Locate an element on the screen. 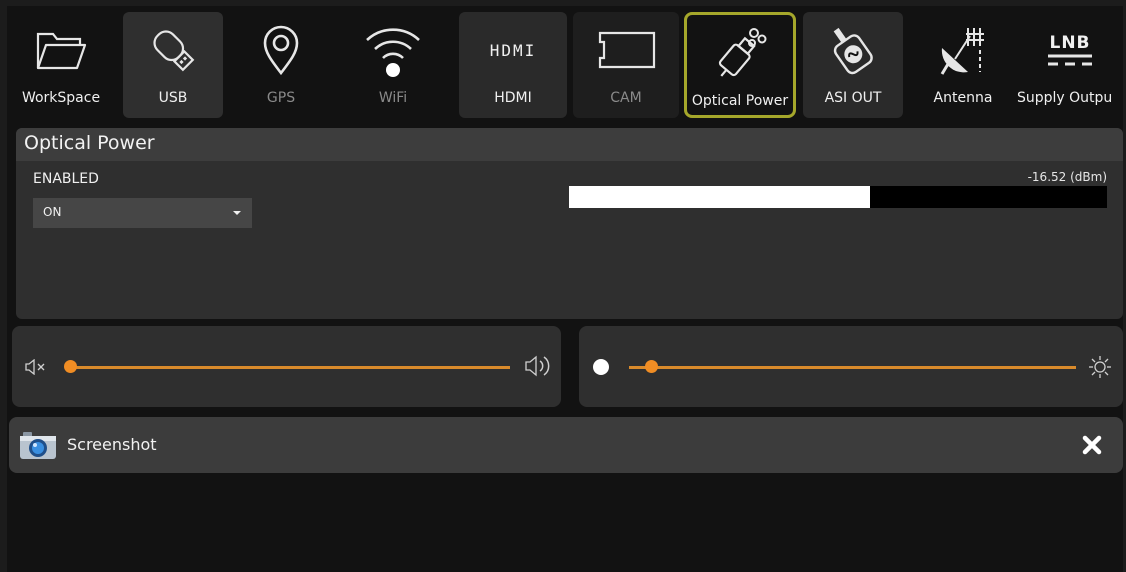  tool-wifi: WiFi is located at coordinates (393, 65).